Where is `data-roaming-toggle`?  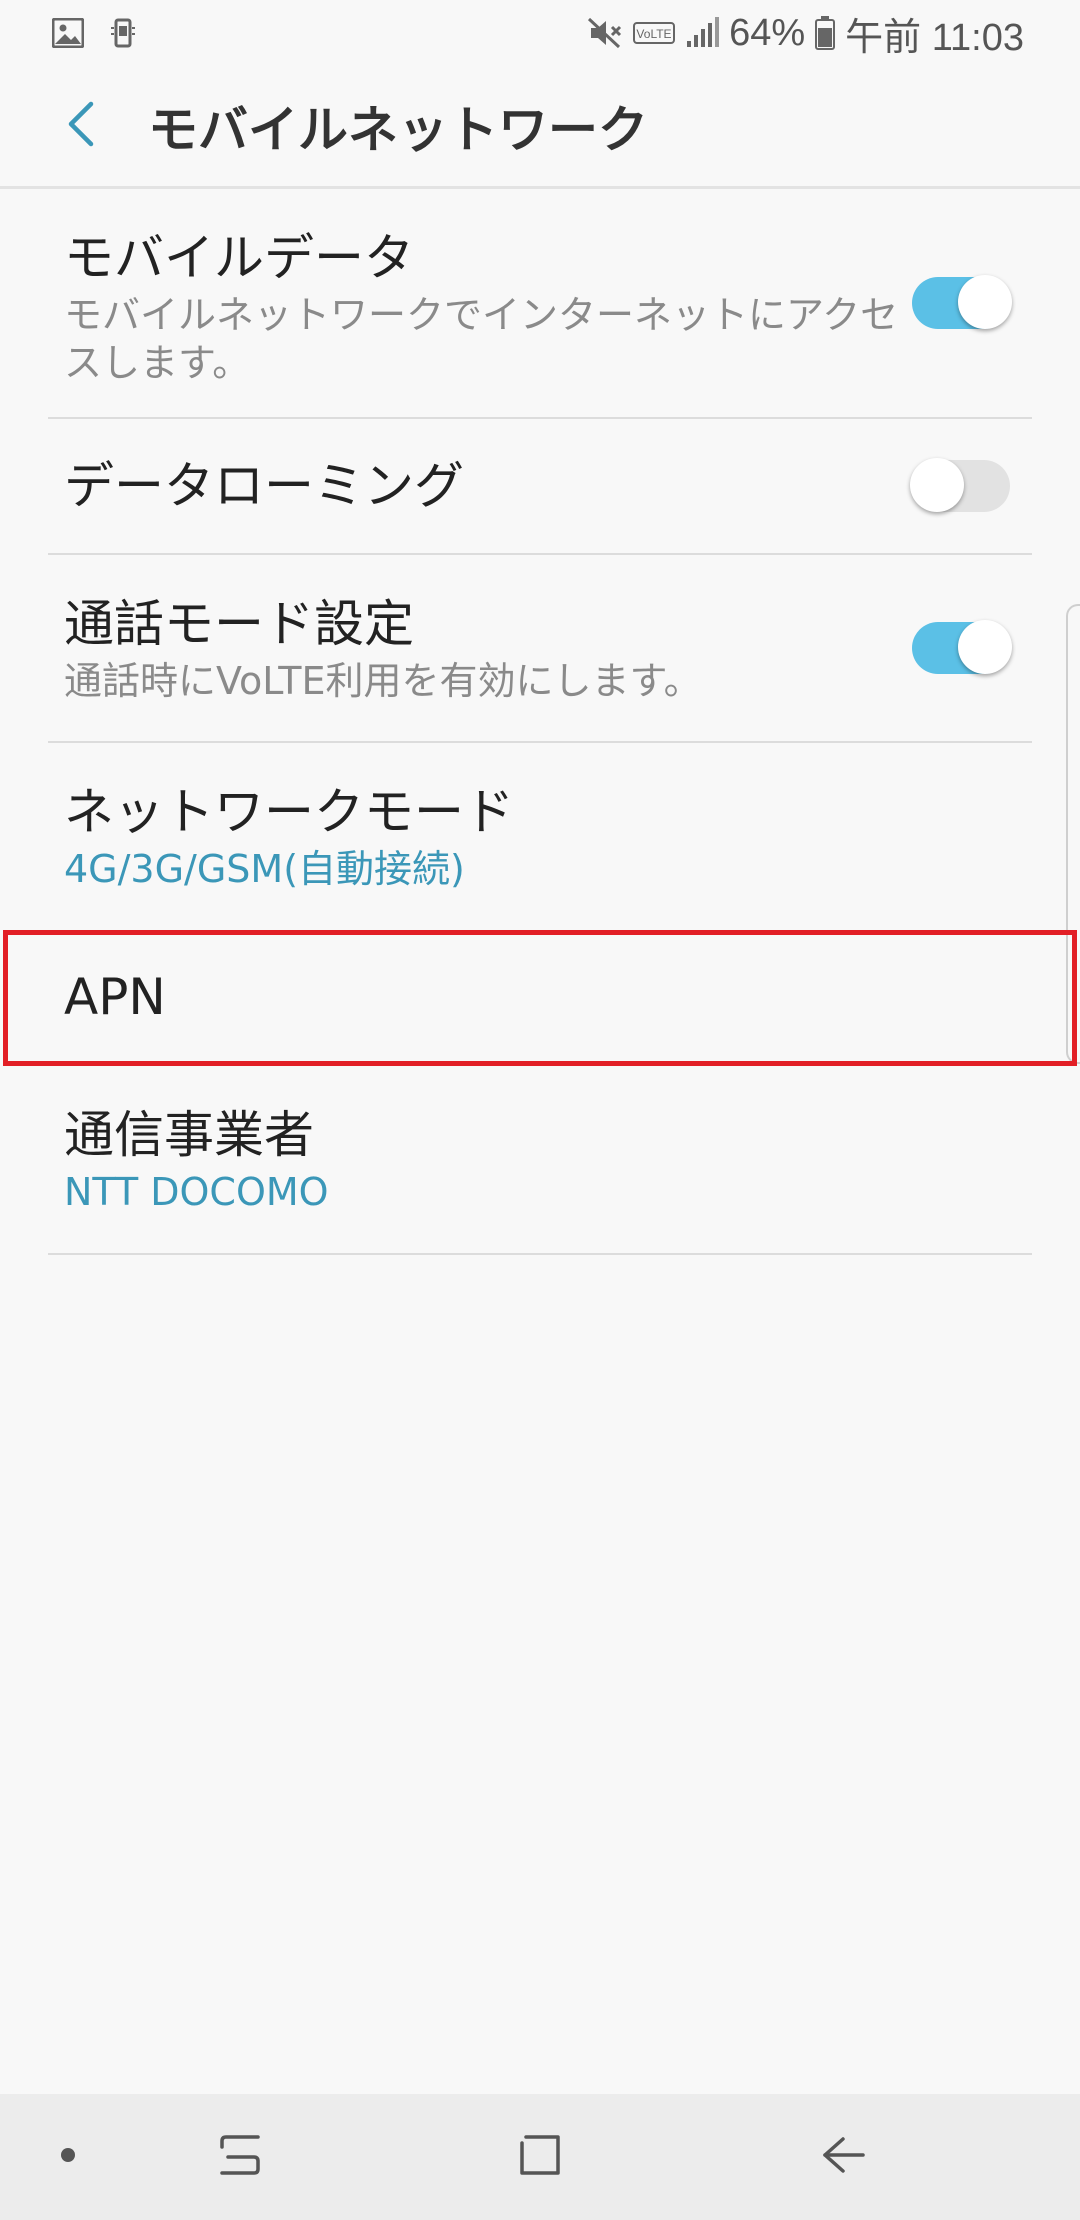
data-roaming-toggle is located at coordinates (960, 485).